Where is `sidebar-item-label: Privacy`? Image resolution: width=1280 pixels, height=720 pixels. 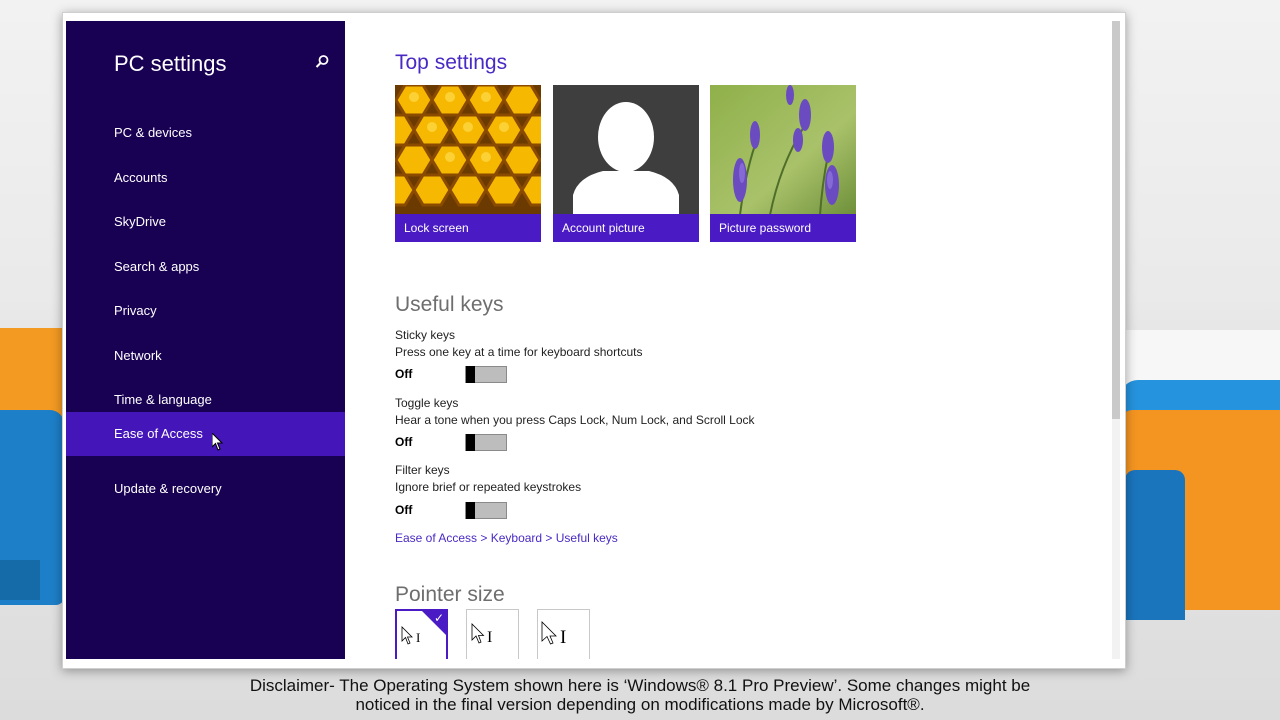
sidebar-item-label: Privacy is located at coordinates (135, 310).